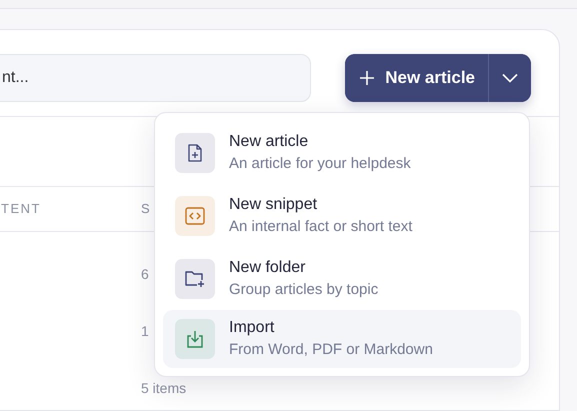 The image size is (577, 411). What do you see at coordinates (416, 78) in the screenshot?
I see `new-article-button: New article` at bounding box center [416, 78].